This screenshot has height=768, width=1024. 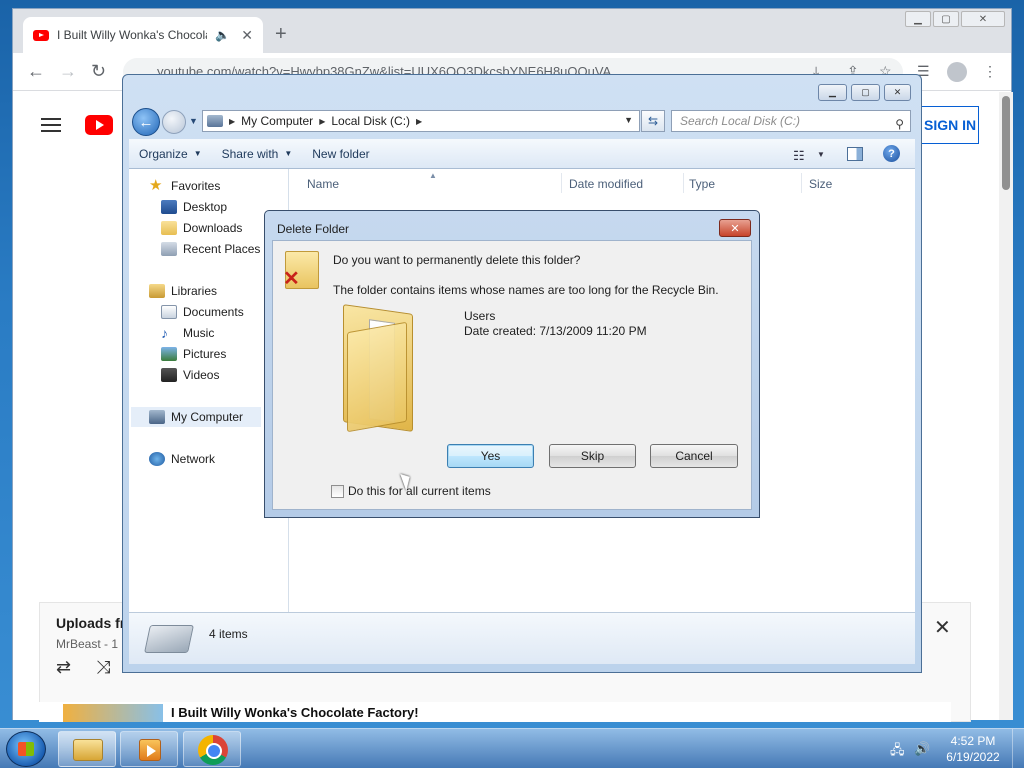 I want to click on nav-downloads: Downloads, so click(x=201, y=228).